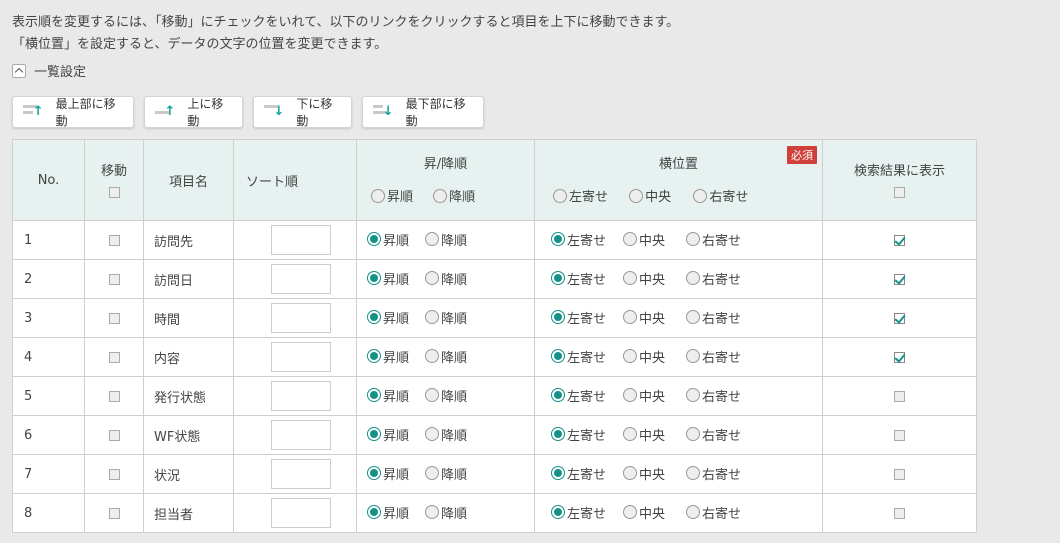  Describe the element at coordinates (19, 70) in the screenshot. I see `chevron-up-icon` at that location.